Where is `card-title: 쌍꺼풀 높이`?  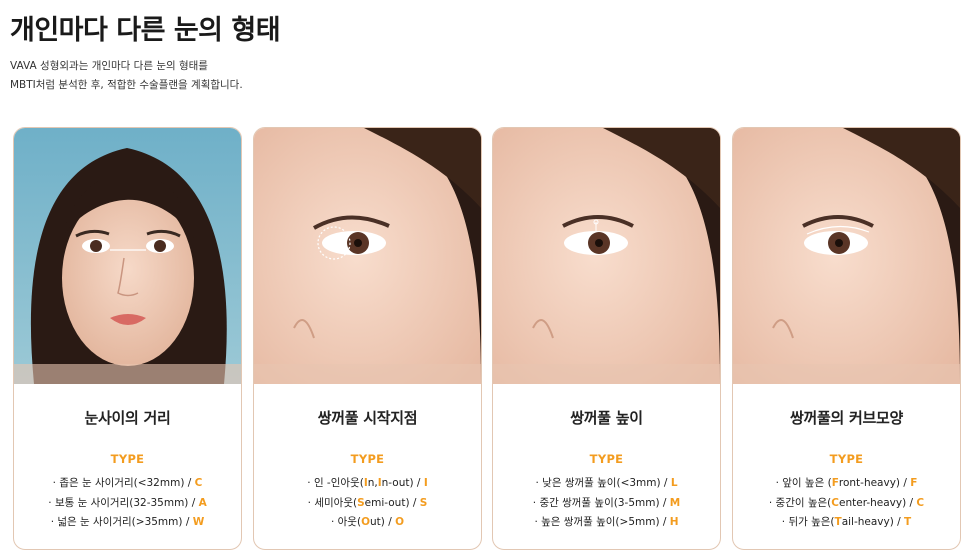 card-title: 쌍꺼풀 높이 is located at coordinates (606, 418).